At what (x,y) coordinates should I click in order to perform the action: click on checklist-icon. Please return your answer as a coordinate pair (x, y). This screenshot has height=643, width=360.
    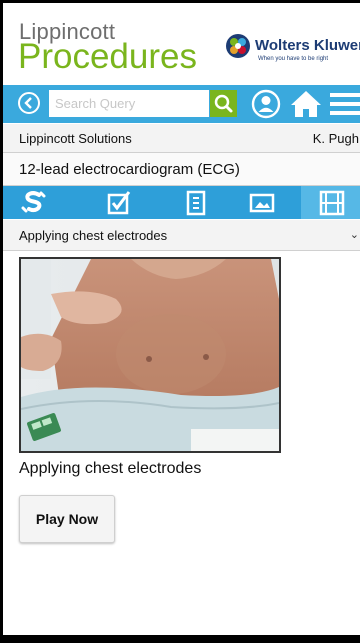
    Looking at the image, I should click on (119, 202).